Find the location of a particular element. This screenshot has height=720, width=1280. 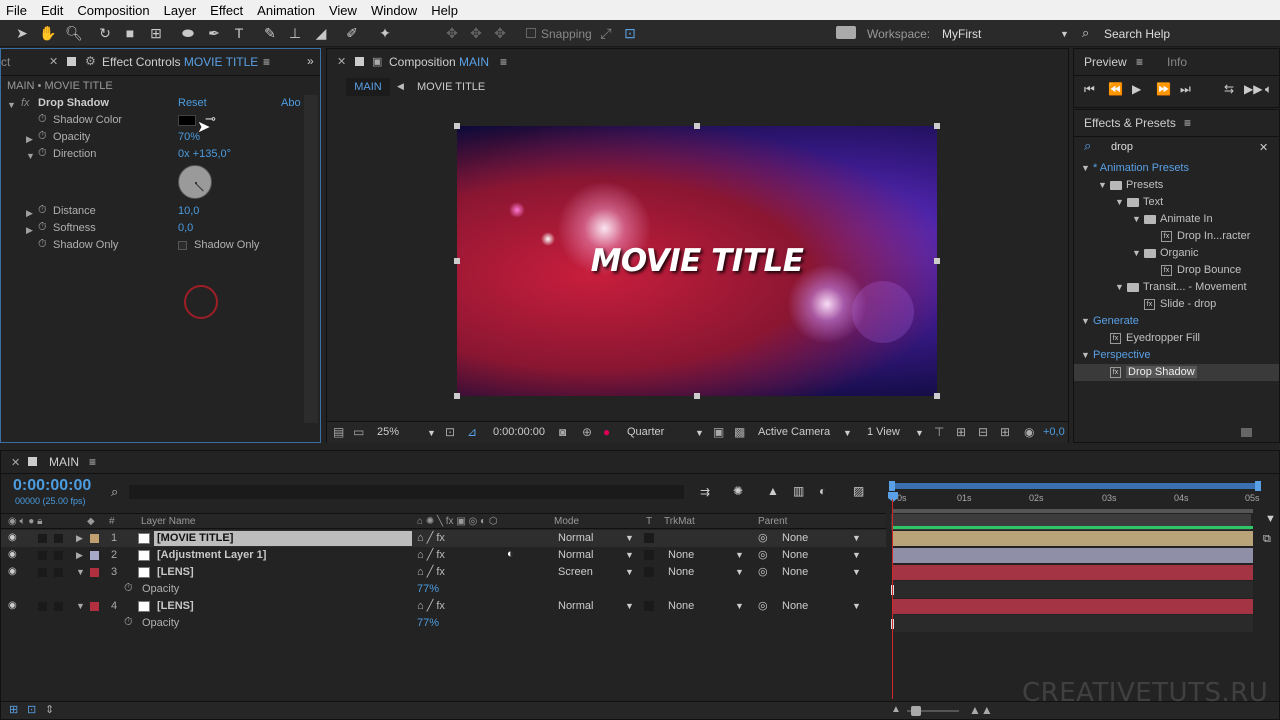

draft-3d-icon: ✺ is located at coordinates (738, 491).